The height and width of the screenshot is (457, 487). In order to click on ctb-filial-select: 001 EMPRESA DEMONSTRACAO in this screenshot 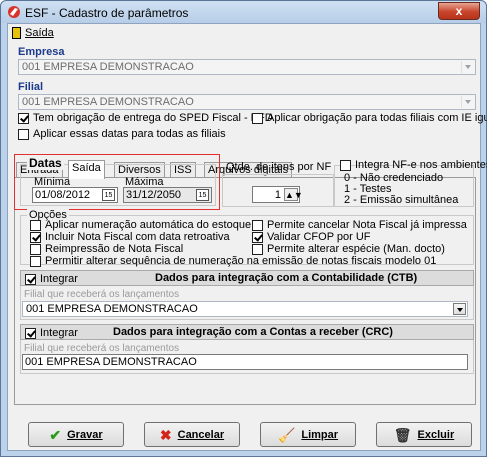, I will do `click(245, 309)`.